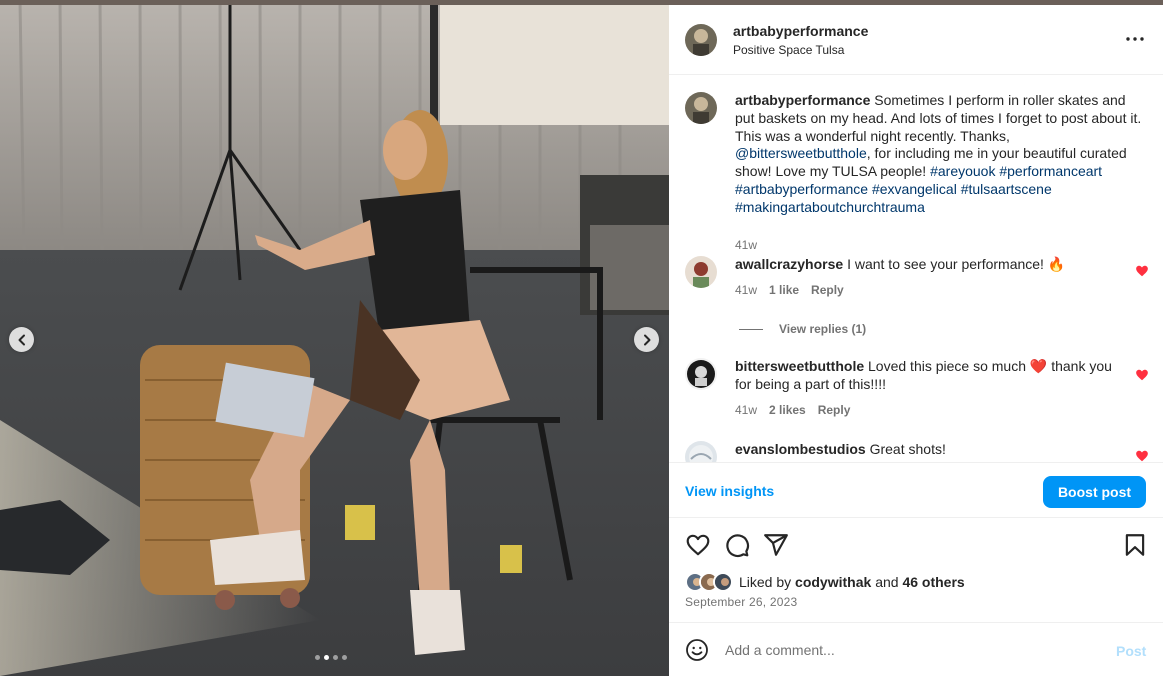 The image size is (1163, 676). I want to click on comment-text: evanslombestudios Great shots!, so click(930, 450).